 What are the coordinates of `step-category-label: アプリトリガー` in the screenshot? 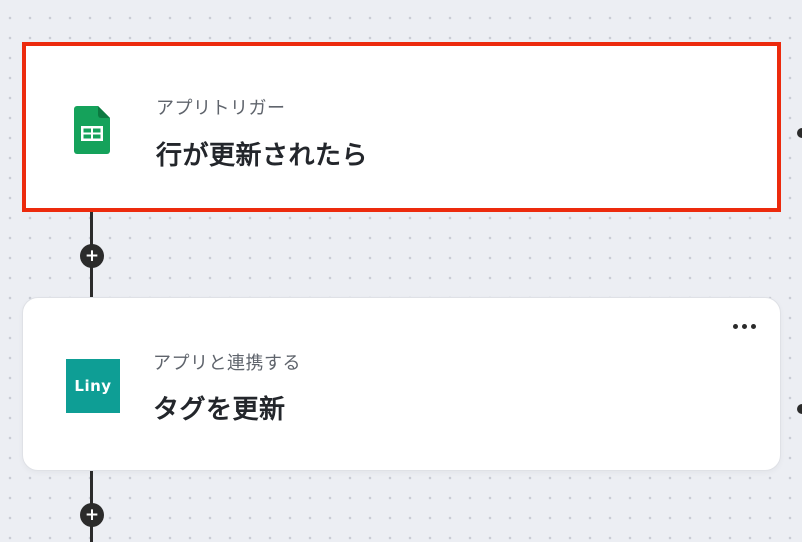 It's located at (221, 108).